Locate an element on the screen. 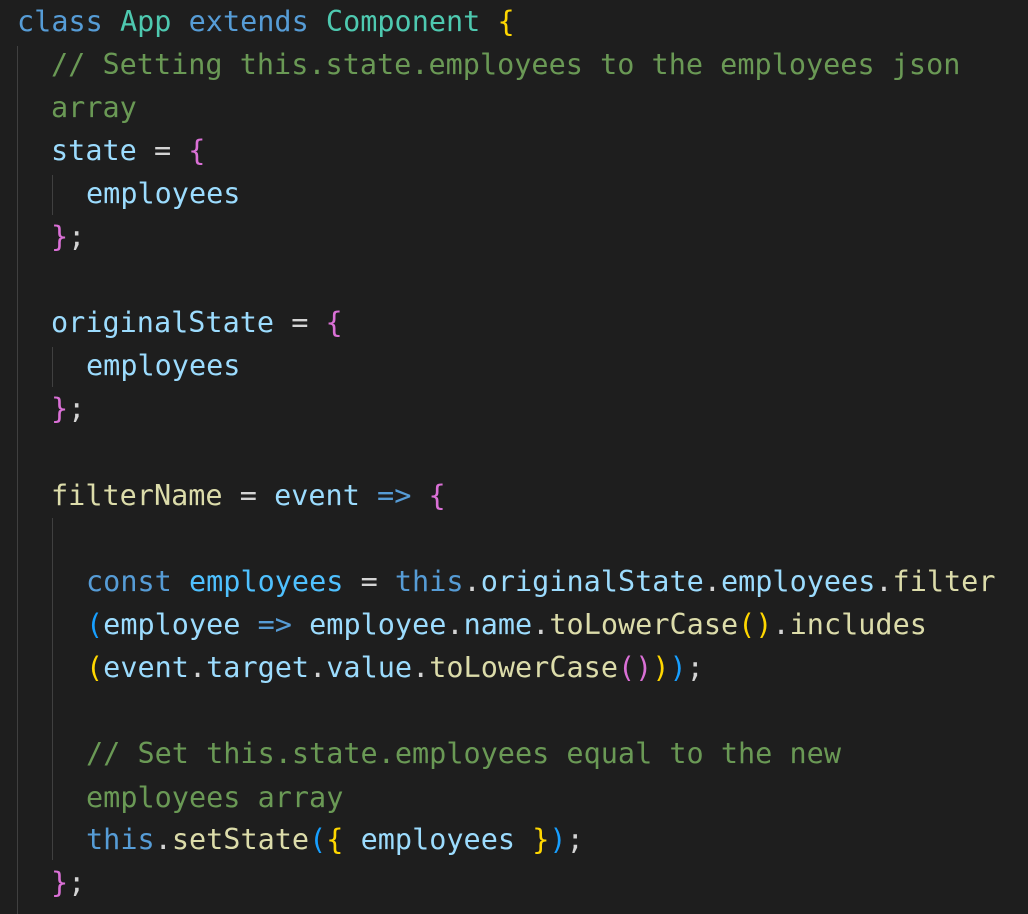 This screenshot has width=1028, height=914. code-token: includes is located at coordinates (858, 624).